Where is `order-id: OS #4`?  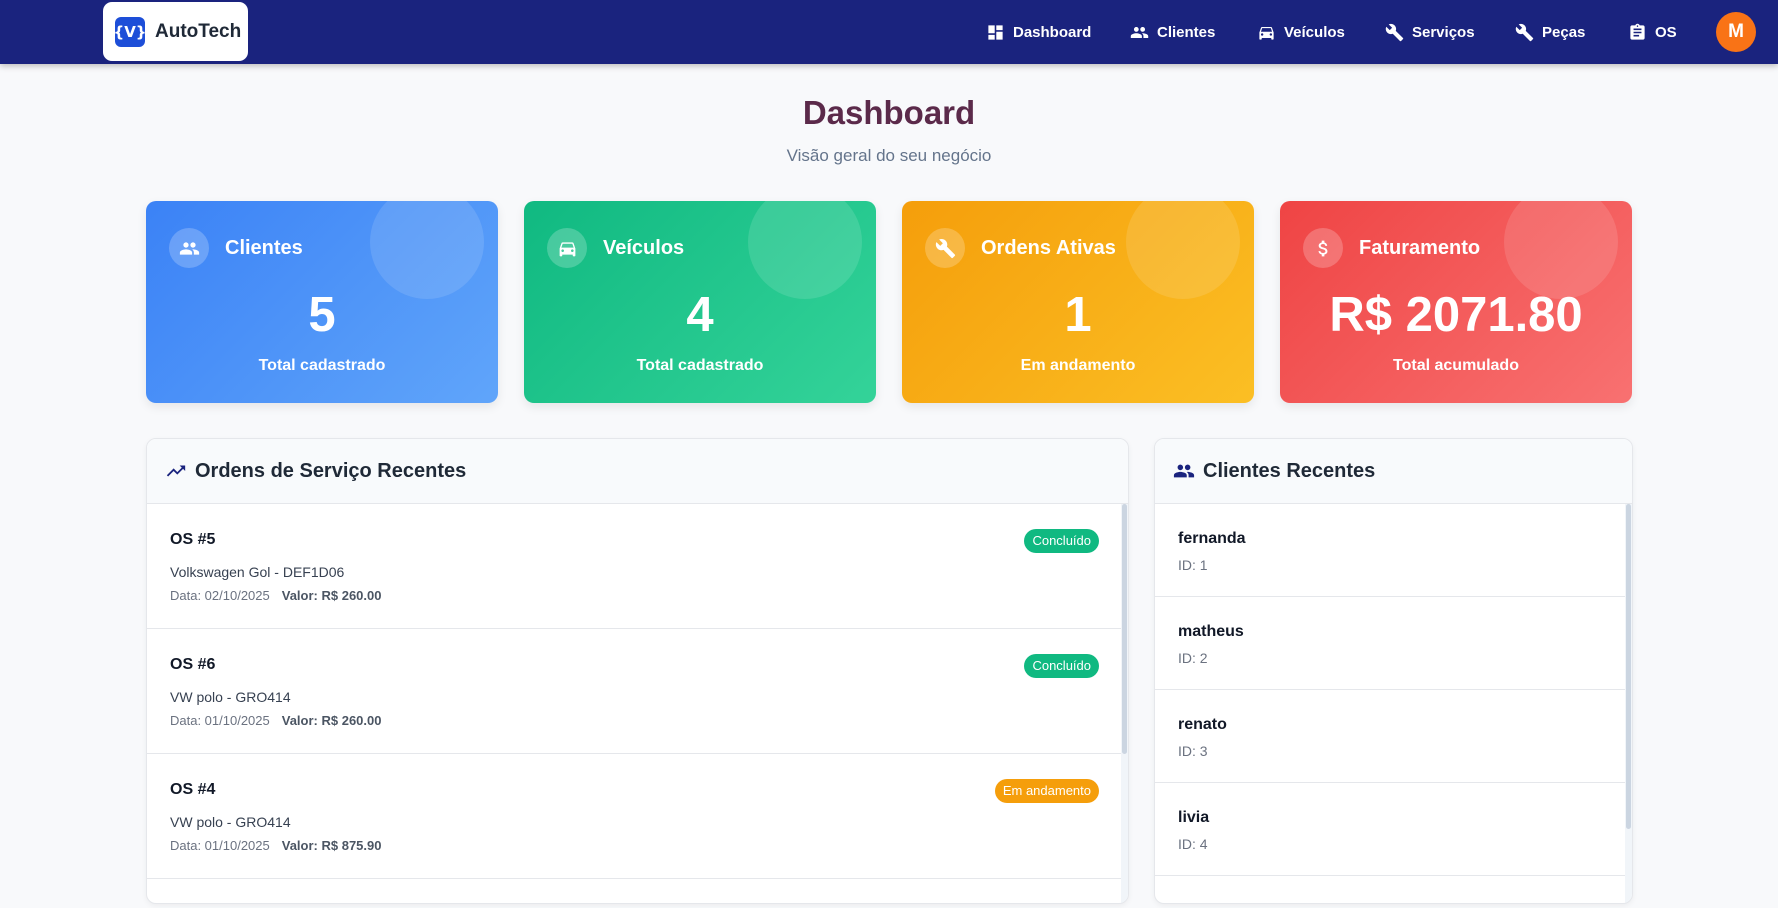 order-id: OS #4 is located at coordinates (193, 789).